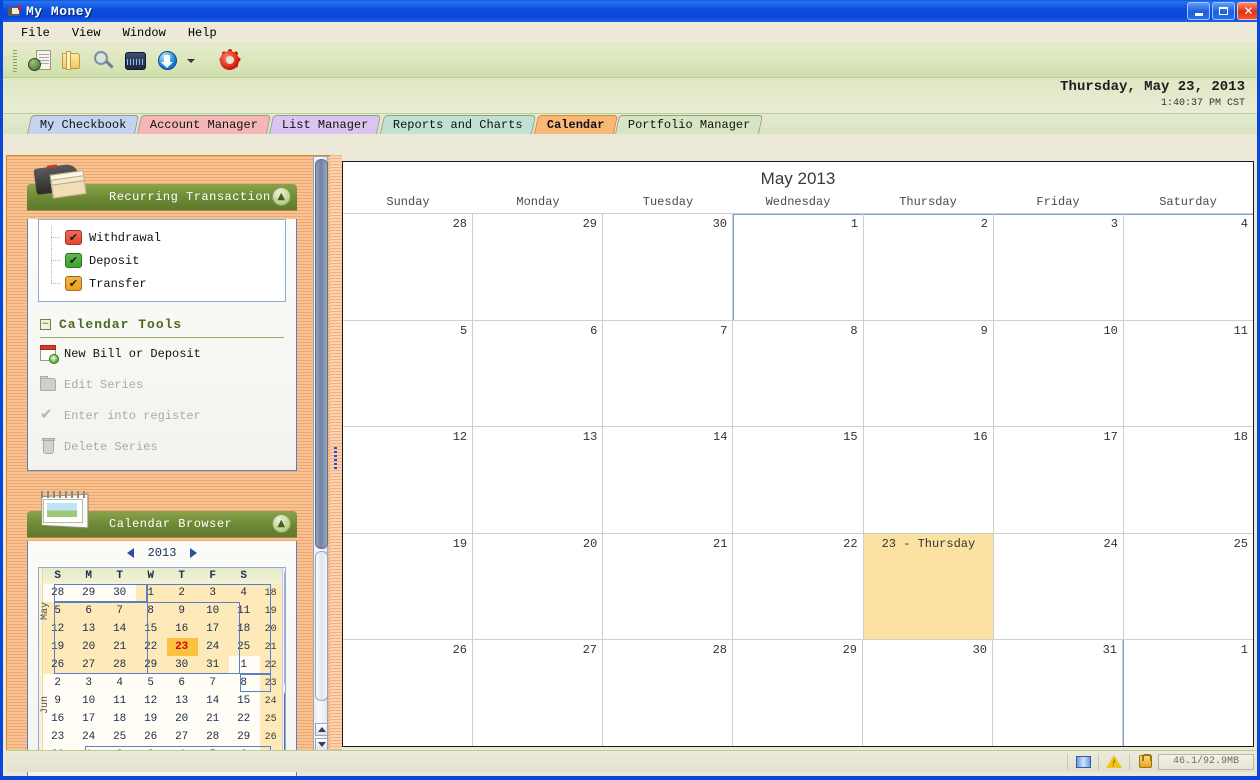 The image size is (1260, 780). What do you see at coordinates (798, 373) in the screenshot?
I see `calendar-day-cell: 8` at bounding box center [798, 373].